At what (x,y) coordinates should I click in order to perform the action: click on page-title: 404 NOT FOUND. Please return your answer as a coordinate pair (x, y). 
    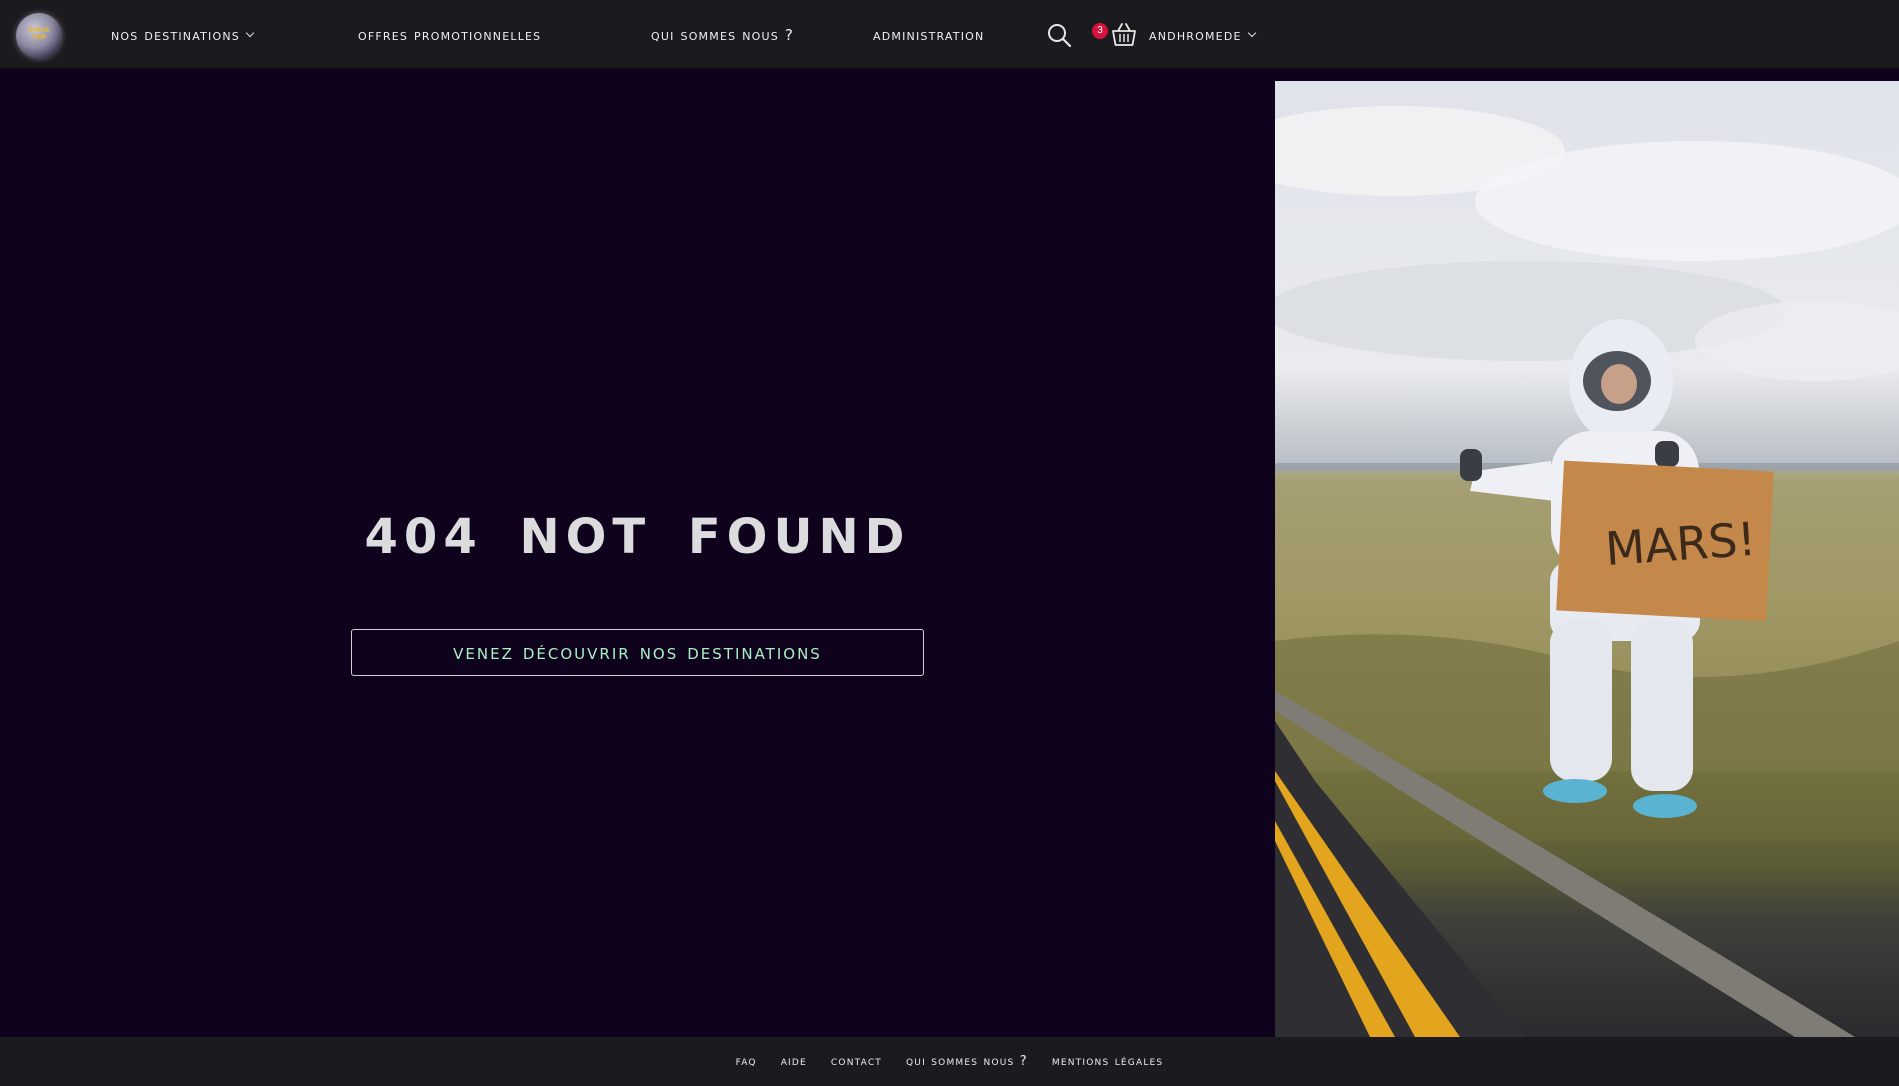
    Looking at the image, I should click on (637, 537).